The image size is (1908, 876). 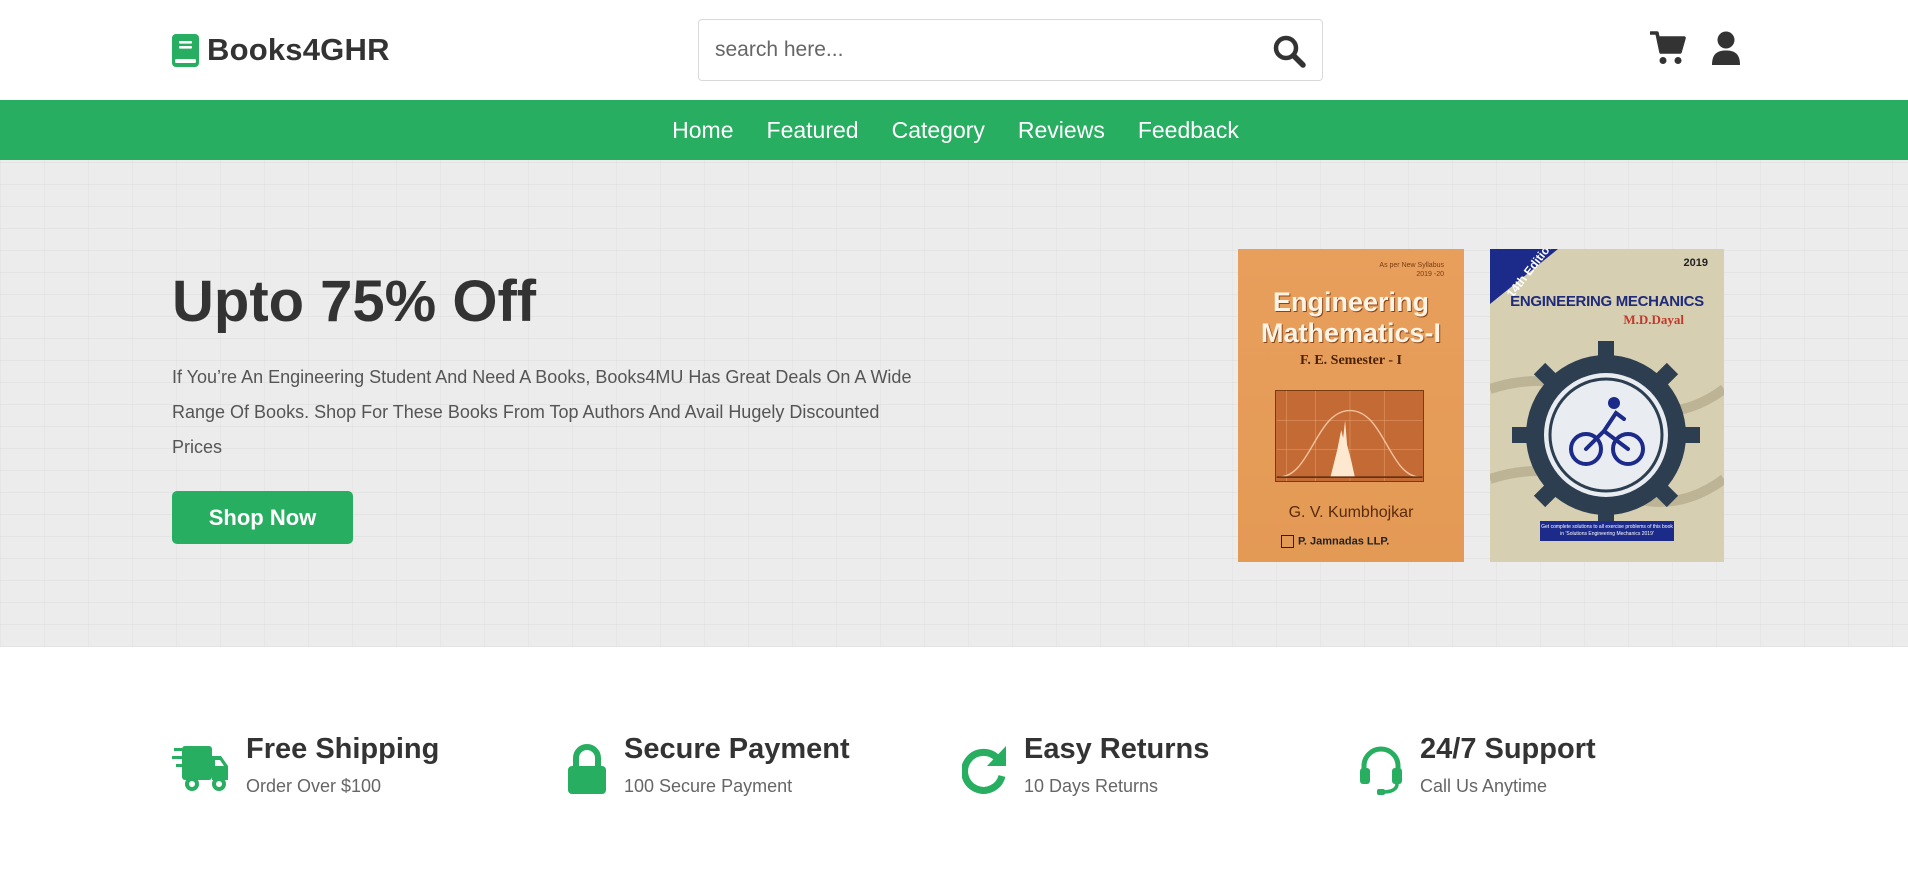 I want to click on feature-text: 24/7 Support Call Us Anytime, so click(x=1508, y=764).